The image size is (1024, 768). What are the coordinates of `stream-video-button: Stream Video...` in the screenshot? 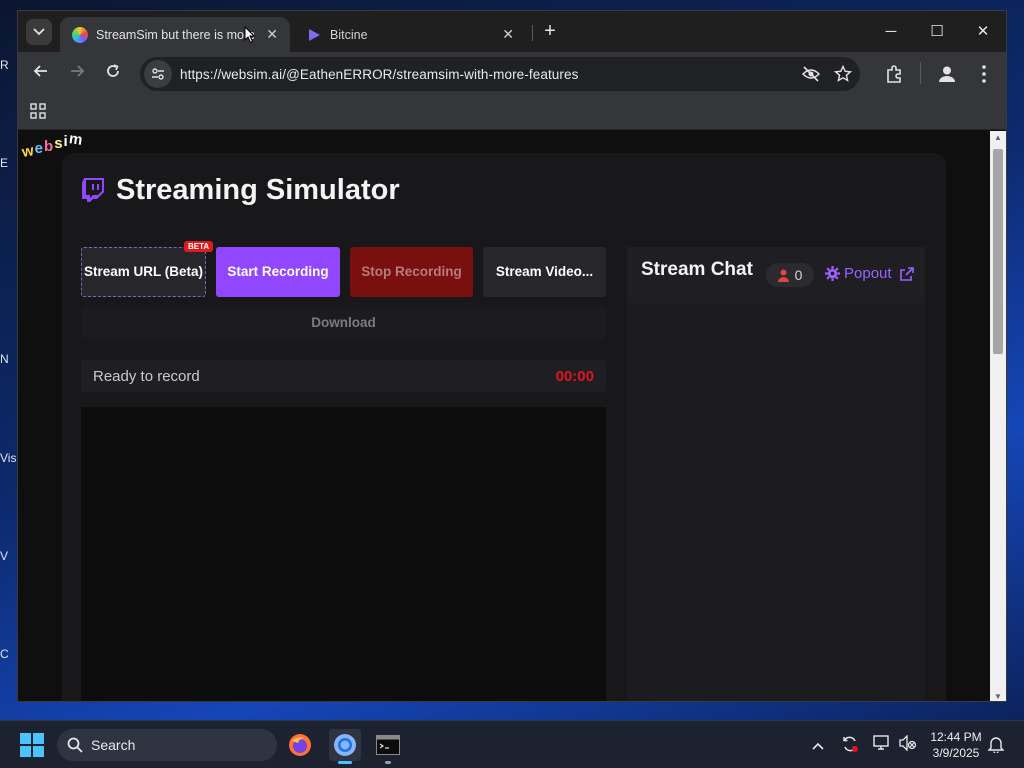 It's located at (544, 272).